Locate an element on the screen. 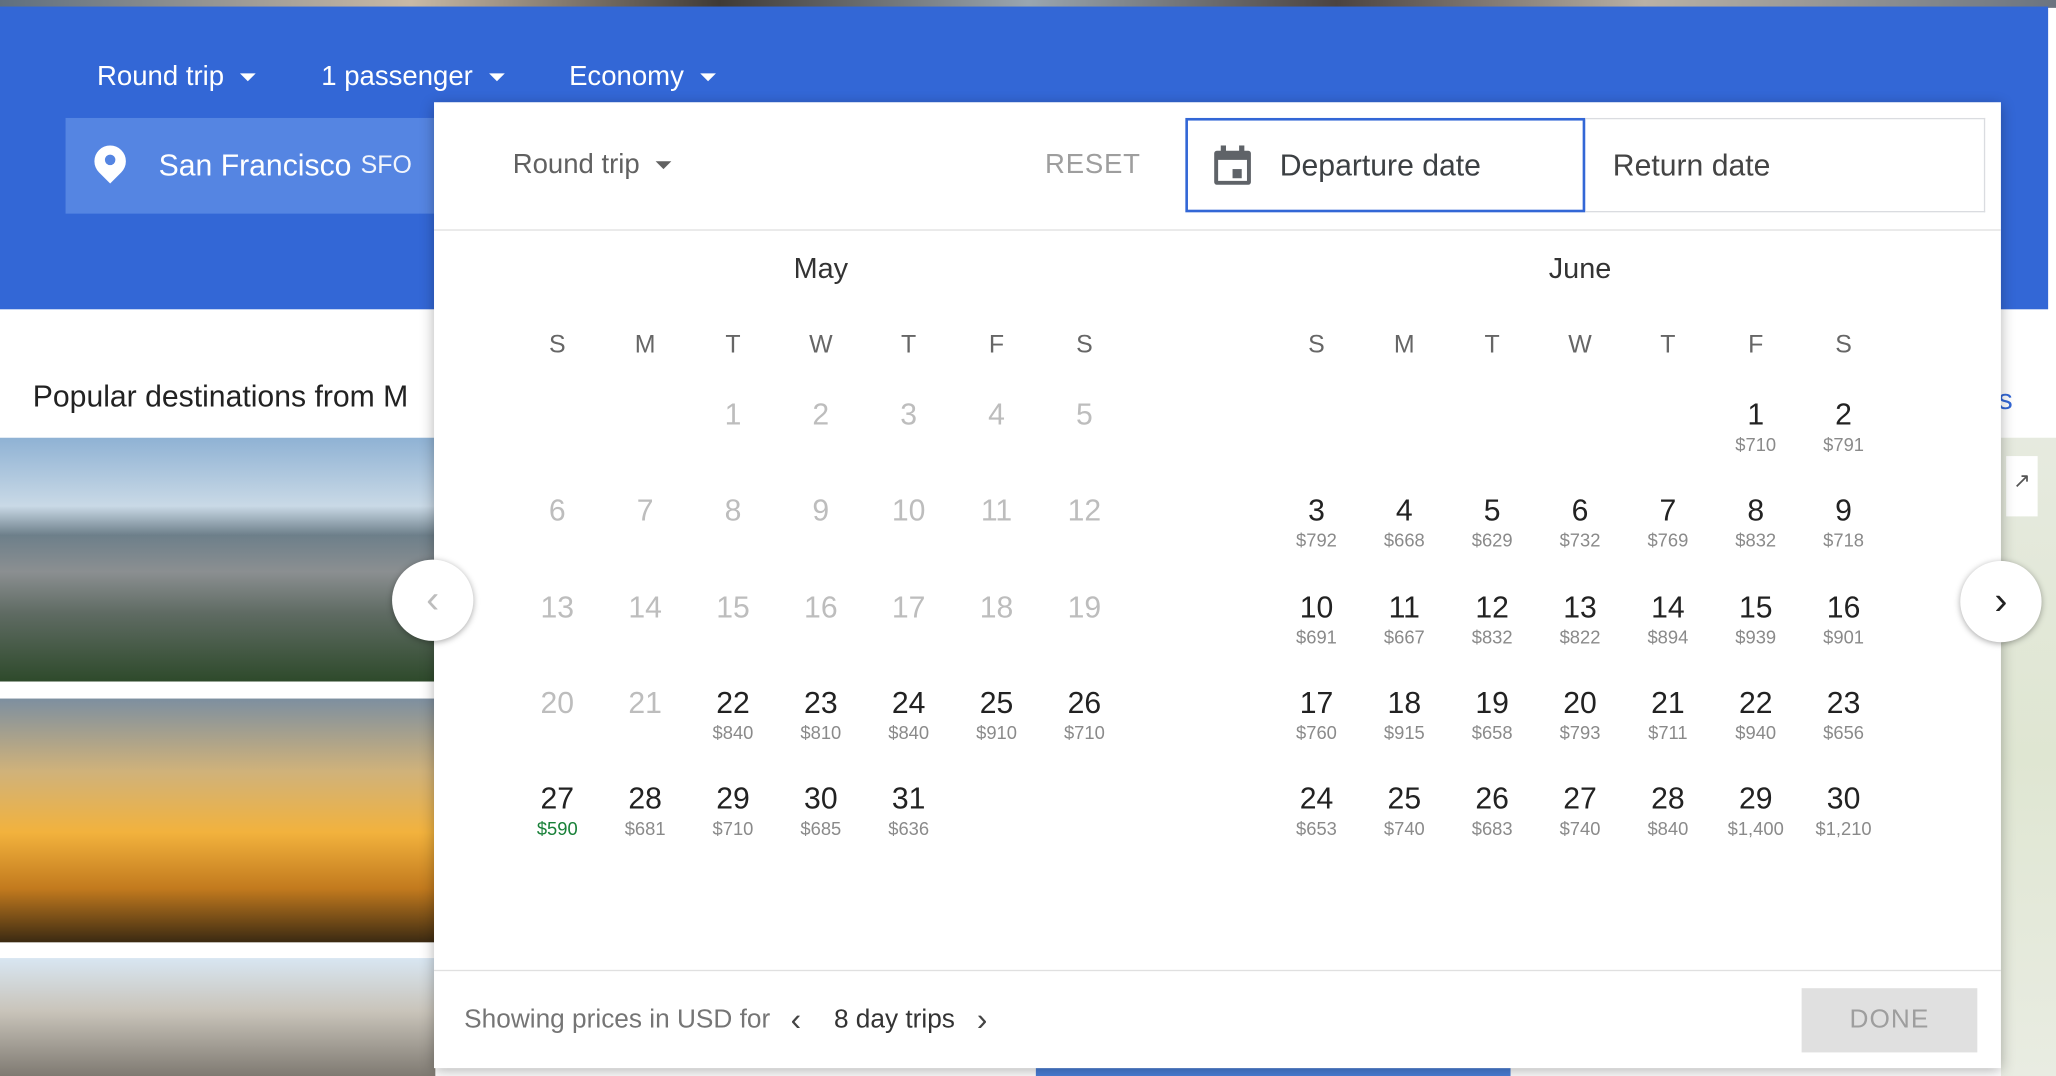 This screenshot has height=1076, width=2056. calendar-day: 21 $711 is located at coordinates (1668, 714).